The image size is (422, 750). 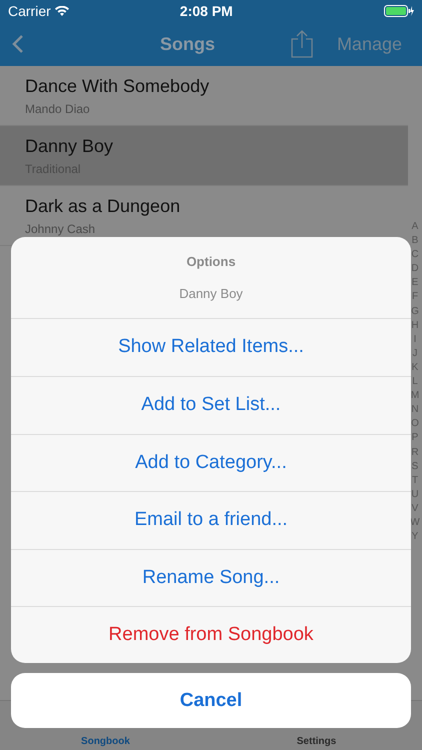 I want to click on cancel-button: Cancel, so click(x=211, y=700).